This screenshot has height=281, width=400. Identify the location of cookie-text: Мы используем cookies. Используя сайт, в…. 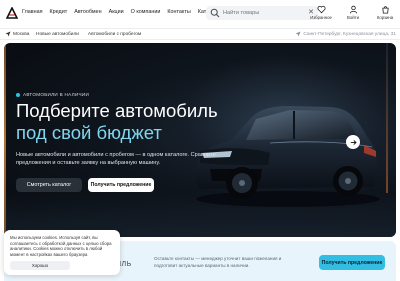
(61, 246).